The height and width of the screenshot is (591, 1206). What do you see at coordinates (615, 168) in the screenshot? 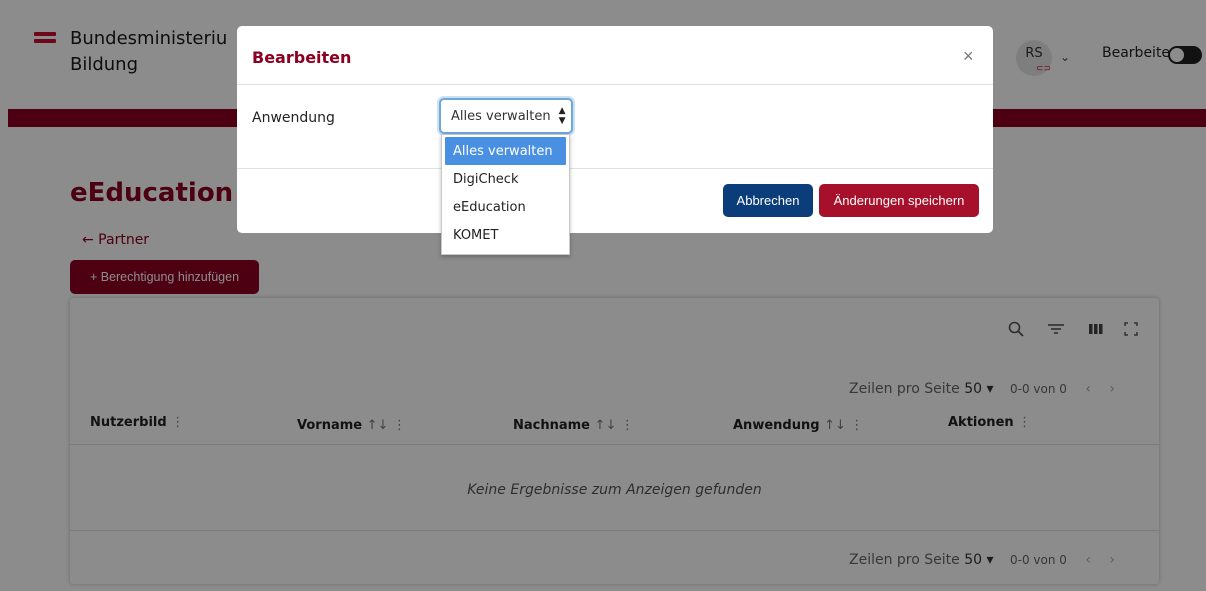
I see `modal-footer-divider` at bounding box center [615, 168].